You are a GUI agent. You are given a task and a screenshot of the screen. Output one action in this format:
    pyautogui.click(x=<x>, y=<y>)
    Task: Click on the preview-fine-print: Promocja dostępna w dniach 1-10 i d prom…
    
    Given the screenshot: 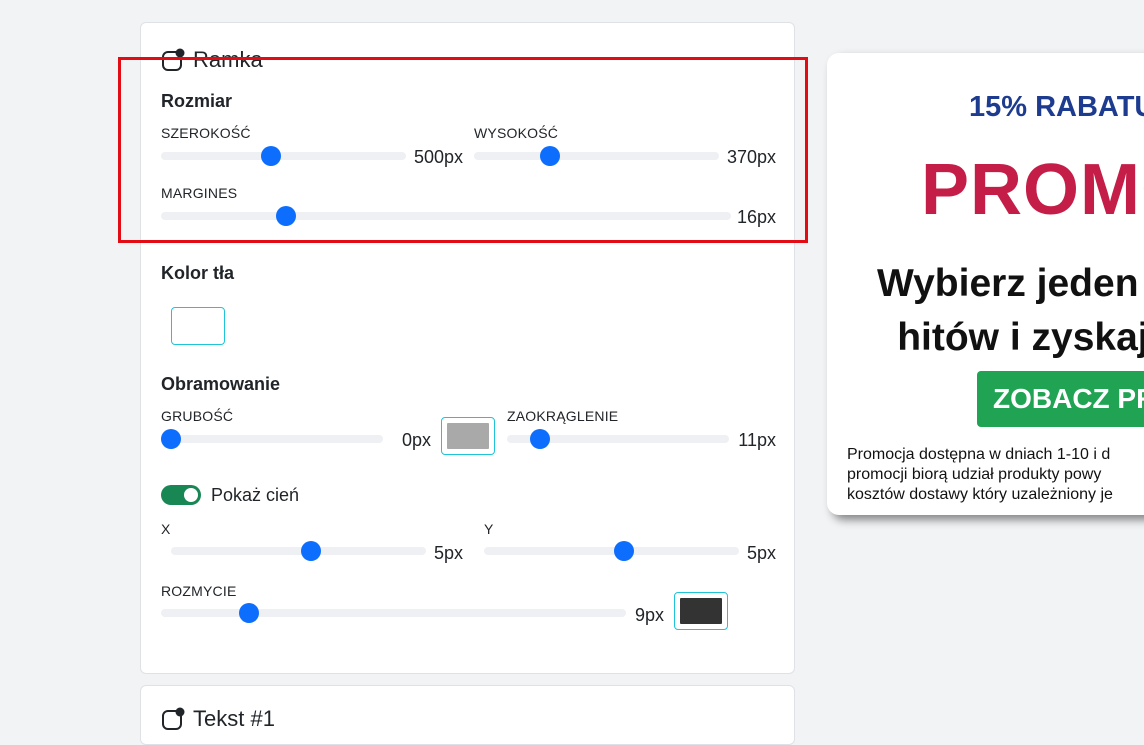 What is the action you would take?
    pyautogui.click(x=980, y=475)
    